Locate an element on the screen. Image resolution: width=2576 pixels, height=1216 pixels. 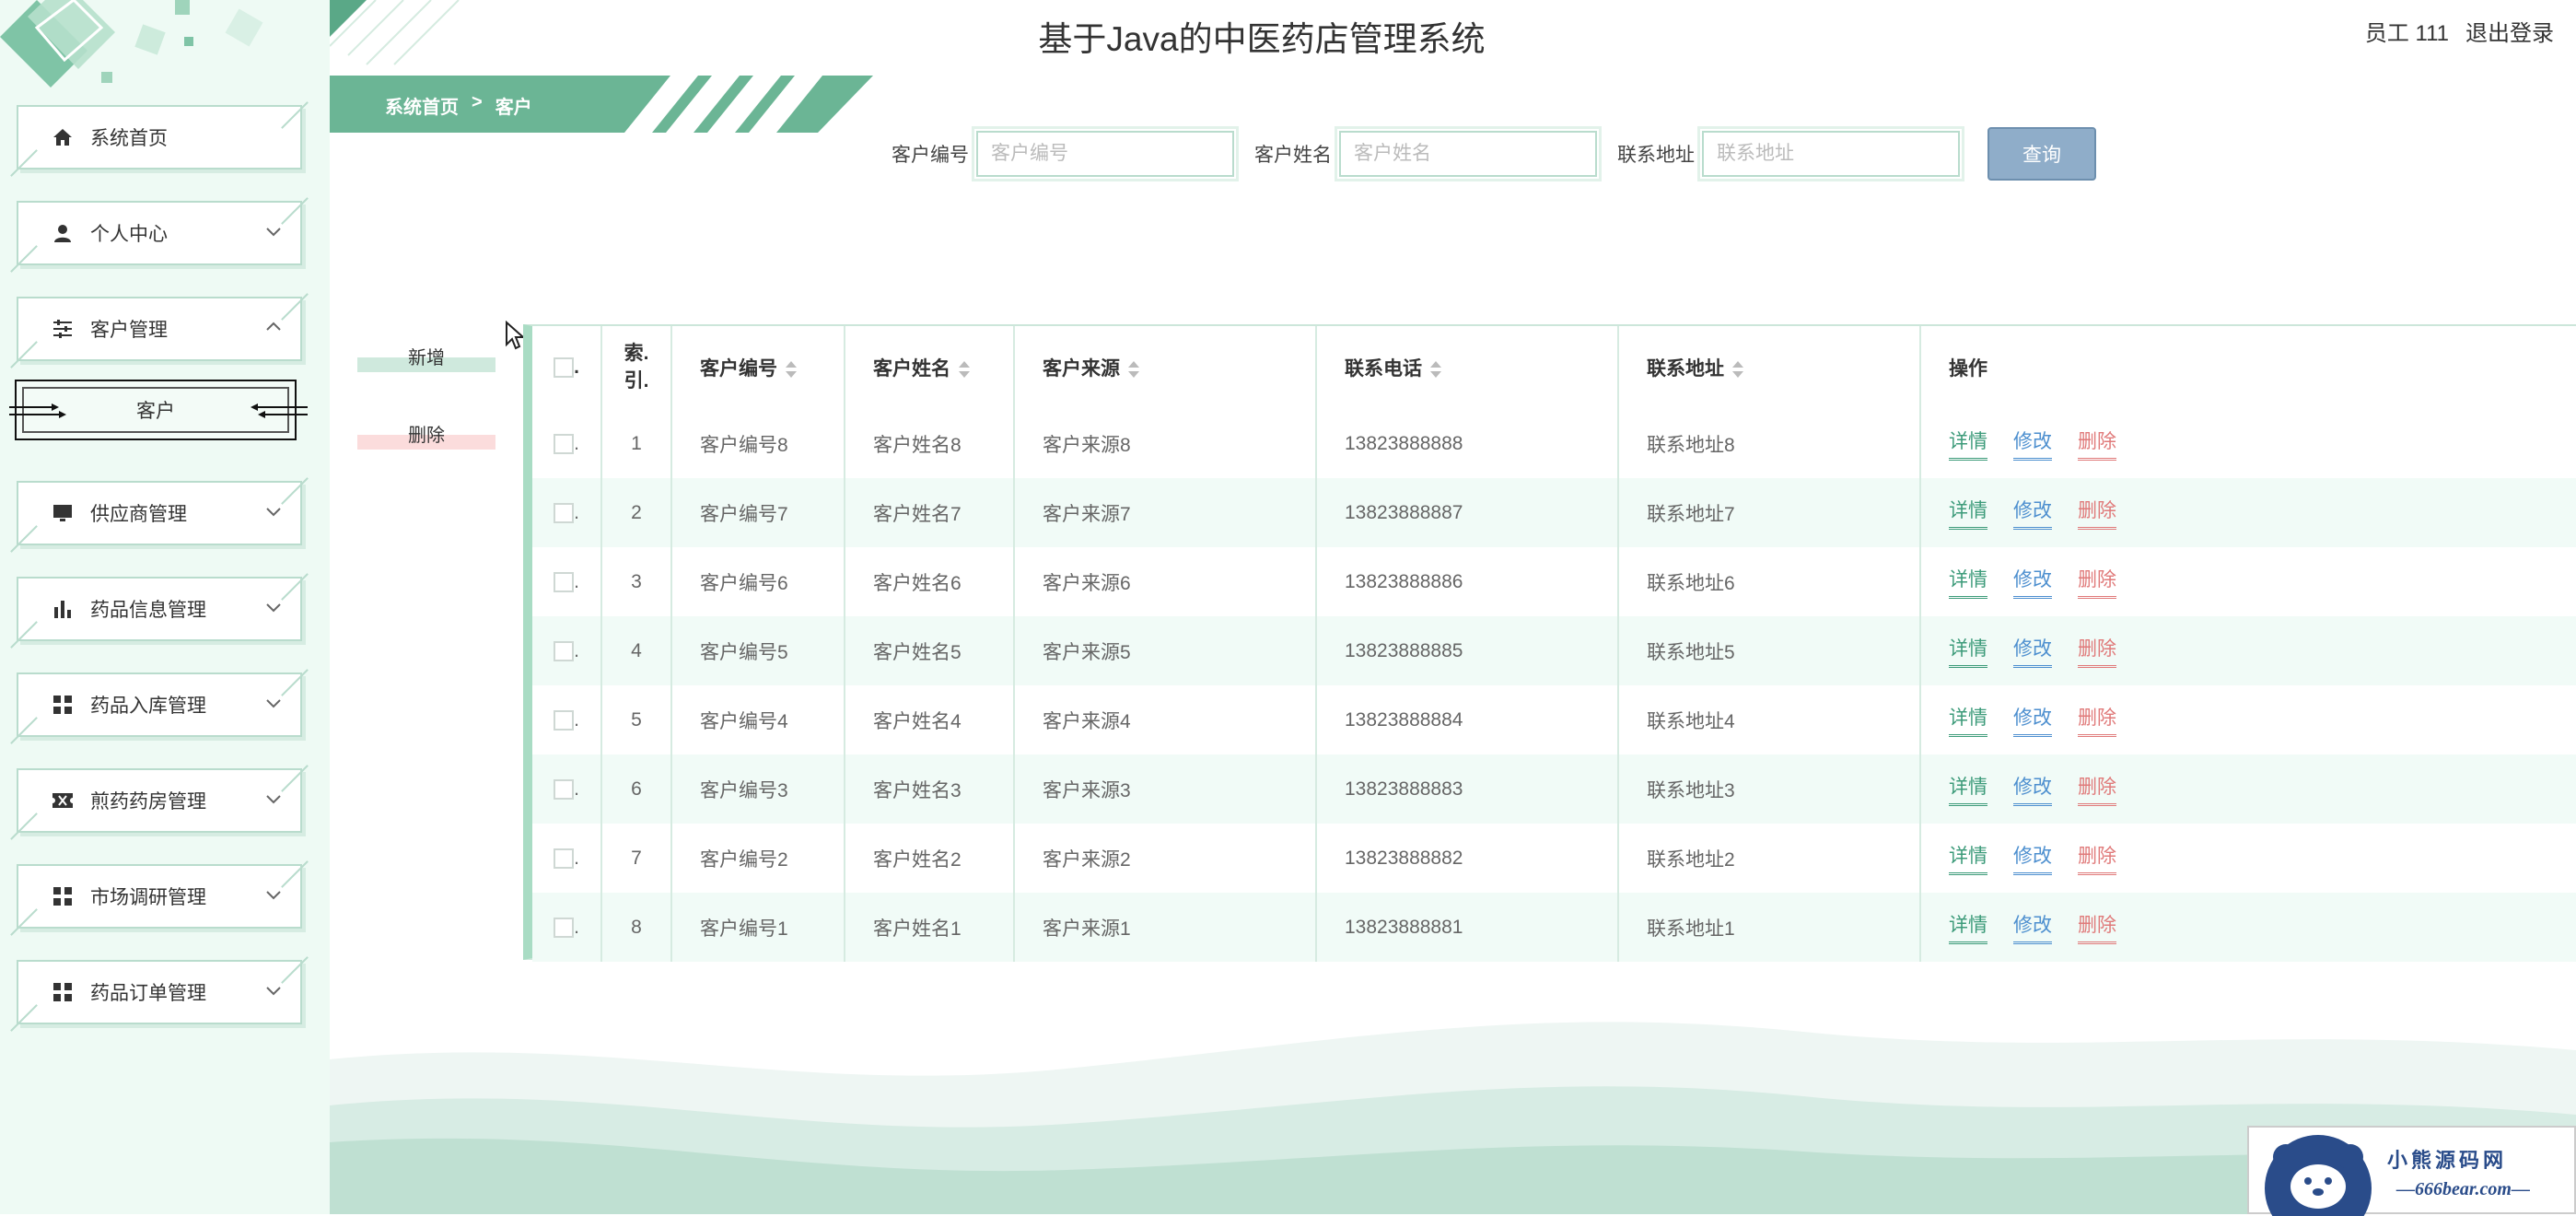
customer-name-input is located at coordinates (1468, 154).